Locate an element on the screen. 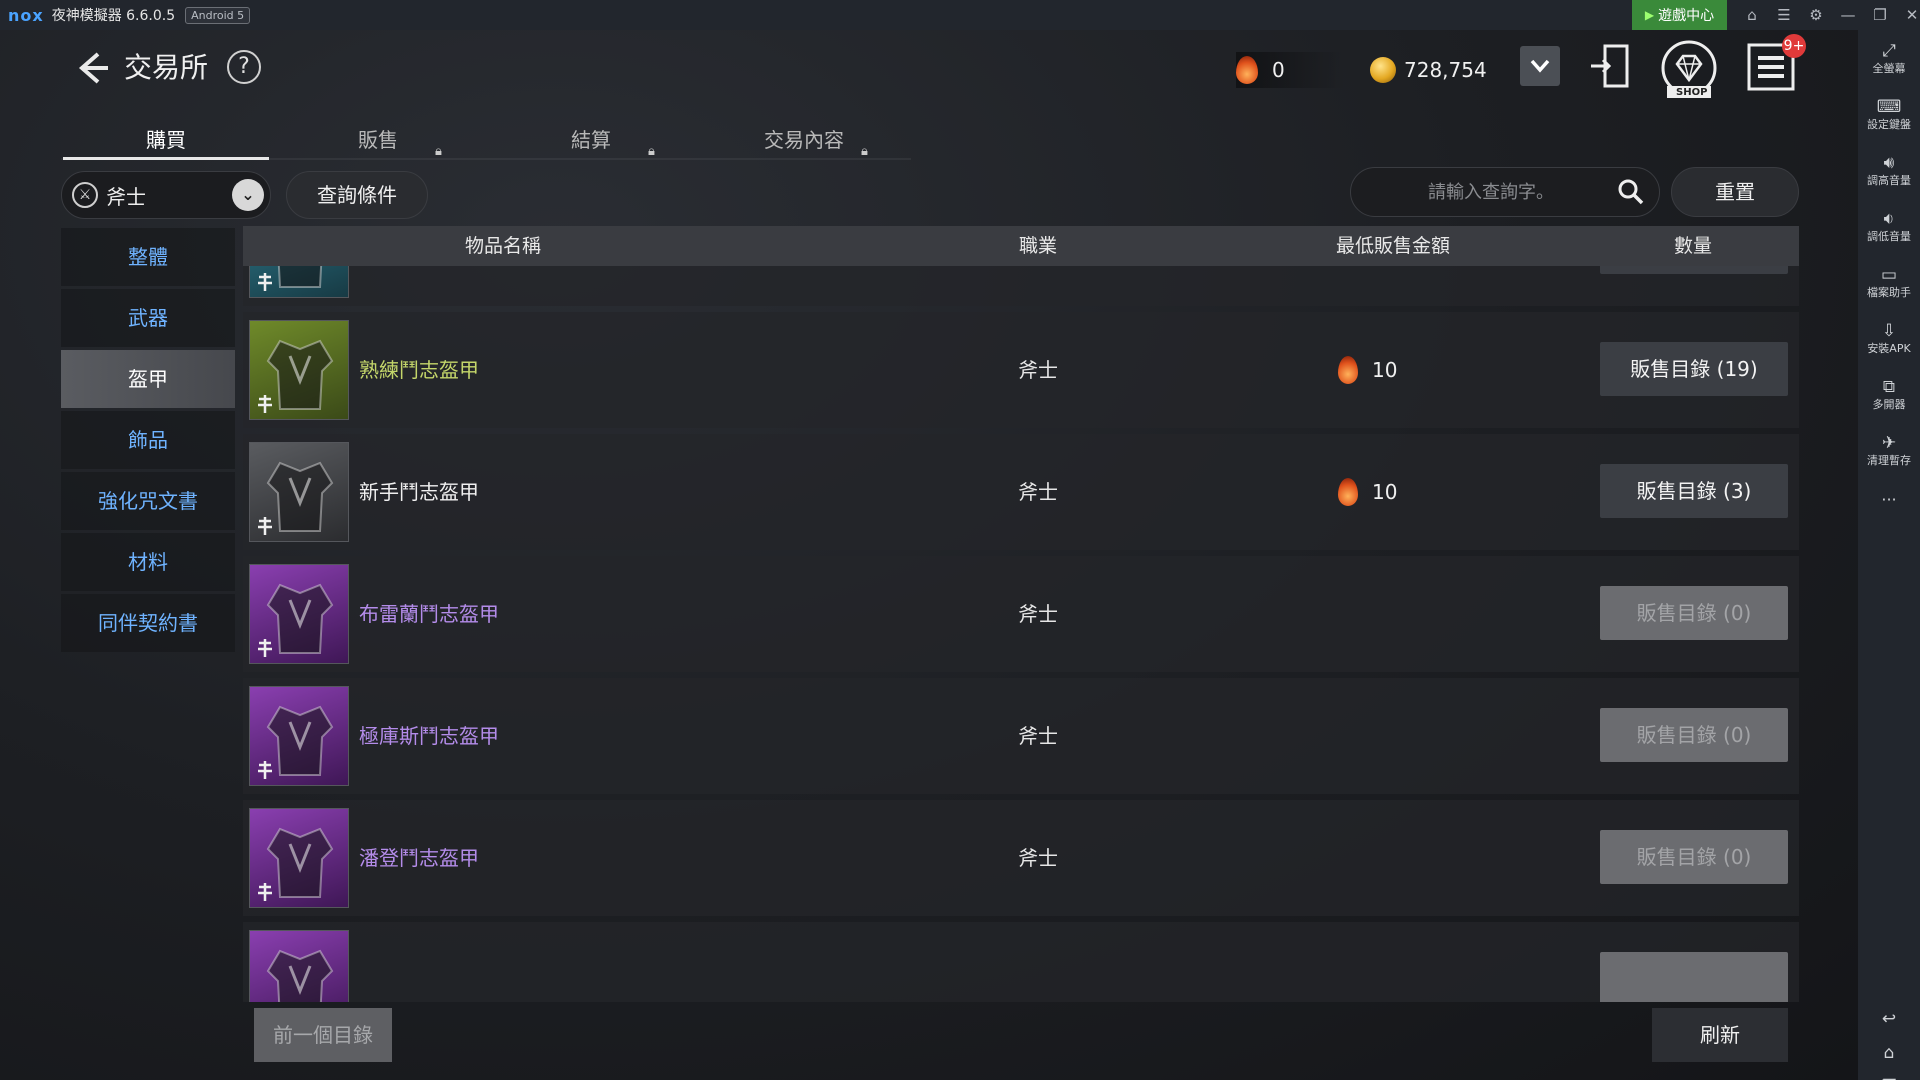  restore-icon: ❐ is located at coordinates (1880, 15).